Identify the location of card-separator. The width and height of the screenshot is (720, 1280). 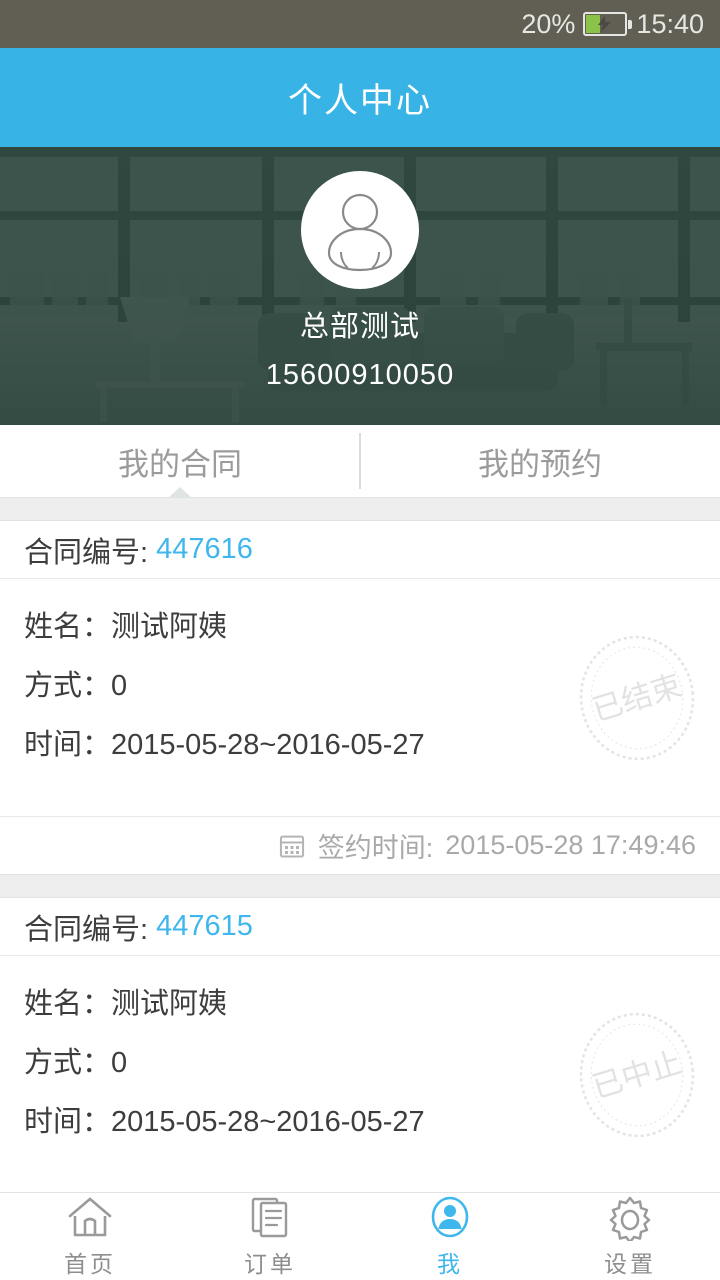
(360, 886).